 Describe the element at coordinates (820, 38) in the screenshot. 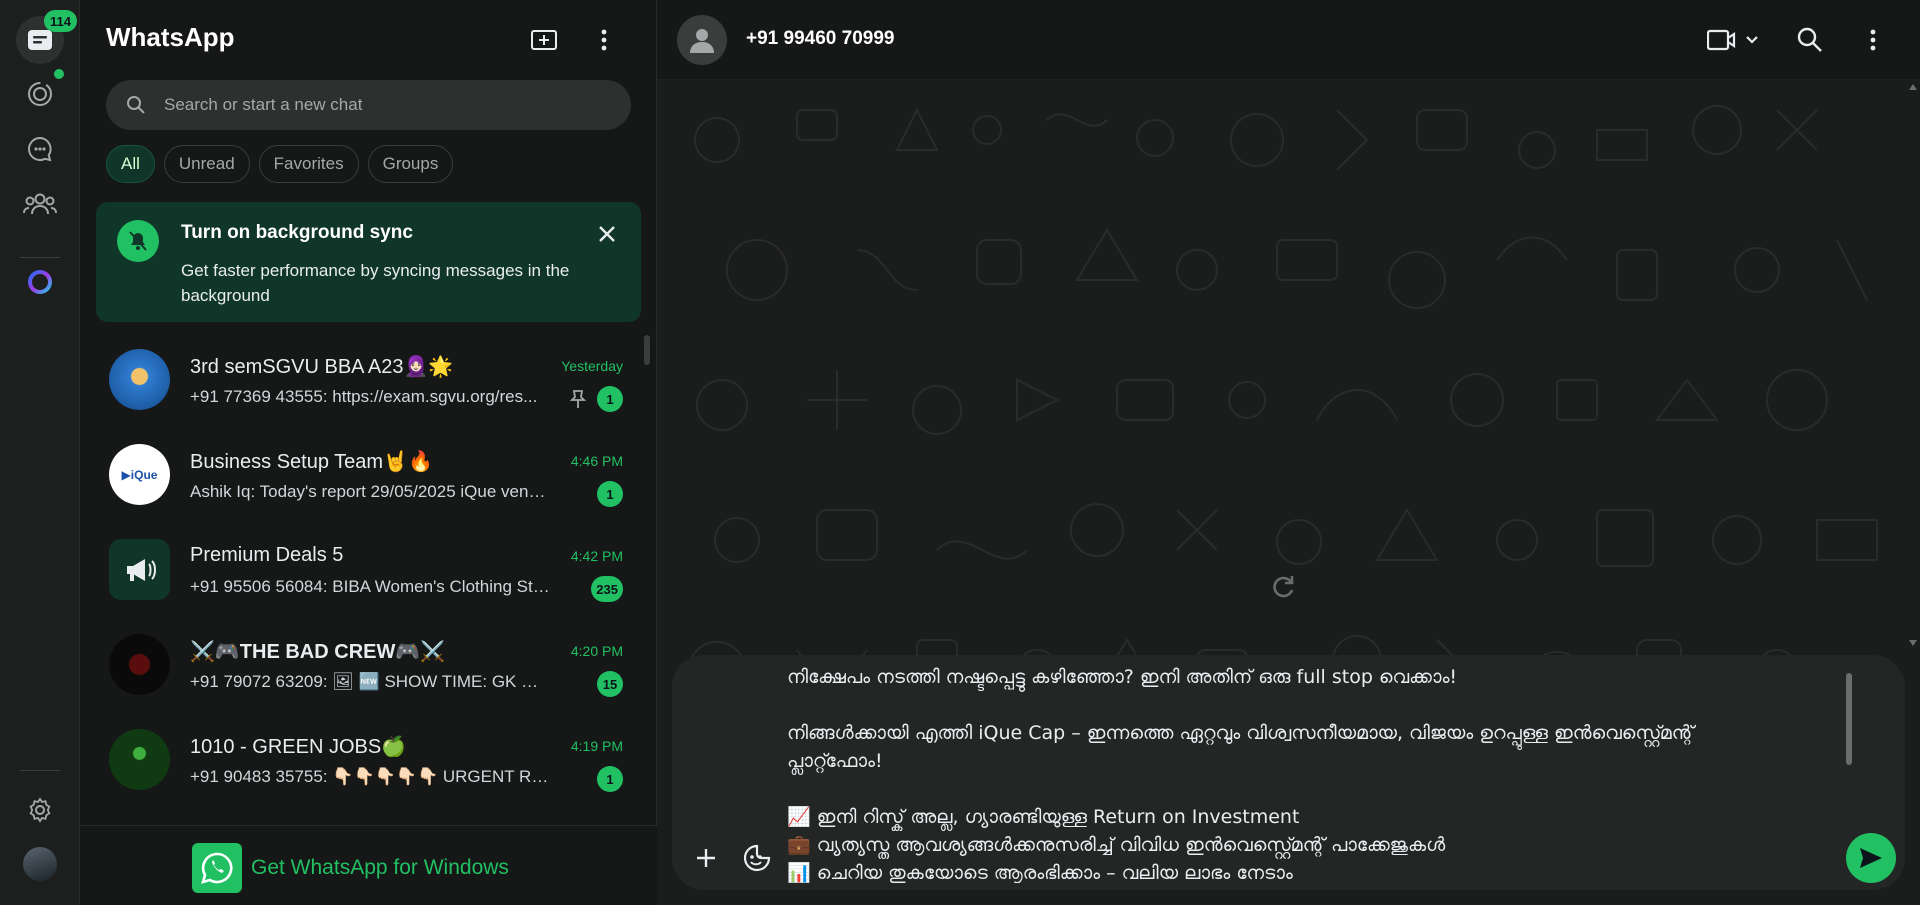

I see `contact-name: +91 99460 70999` at that location.